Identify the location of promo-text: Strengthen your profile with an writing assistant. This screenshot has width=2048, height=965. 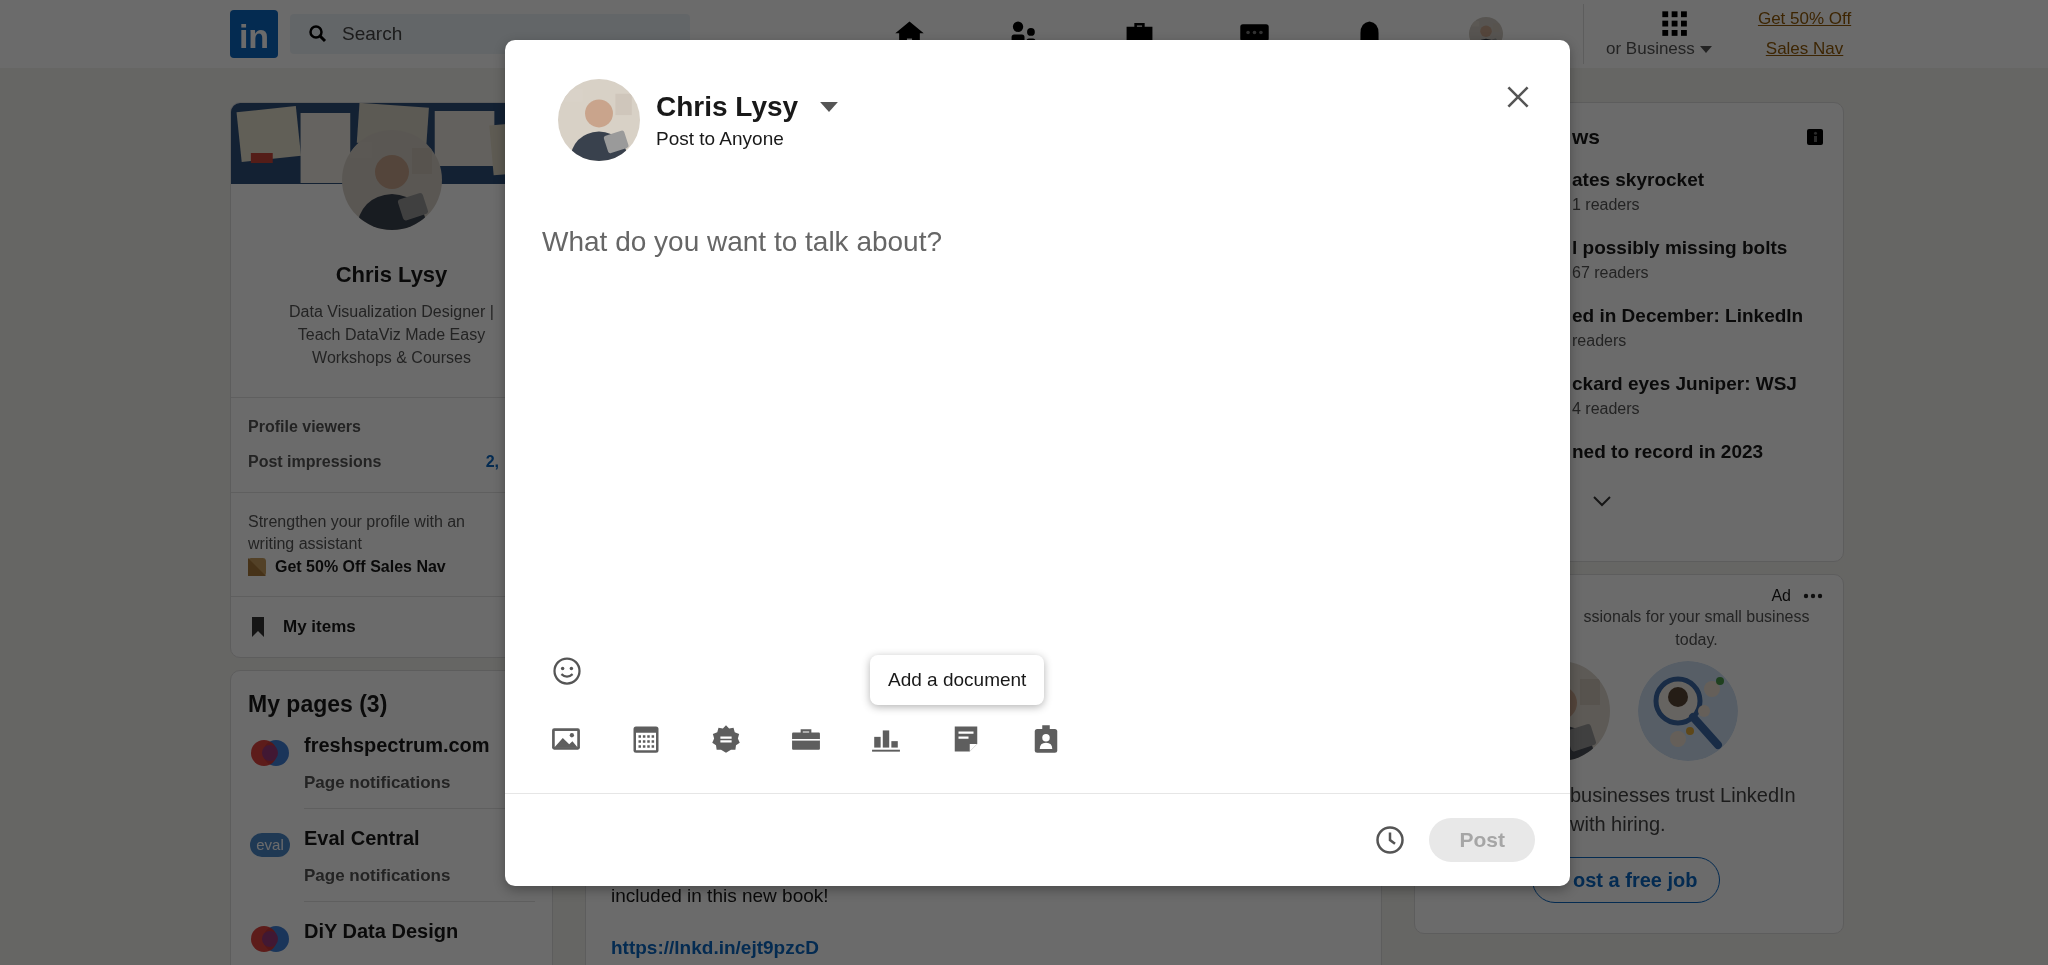
(357, 533).